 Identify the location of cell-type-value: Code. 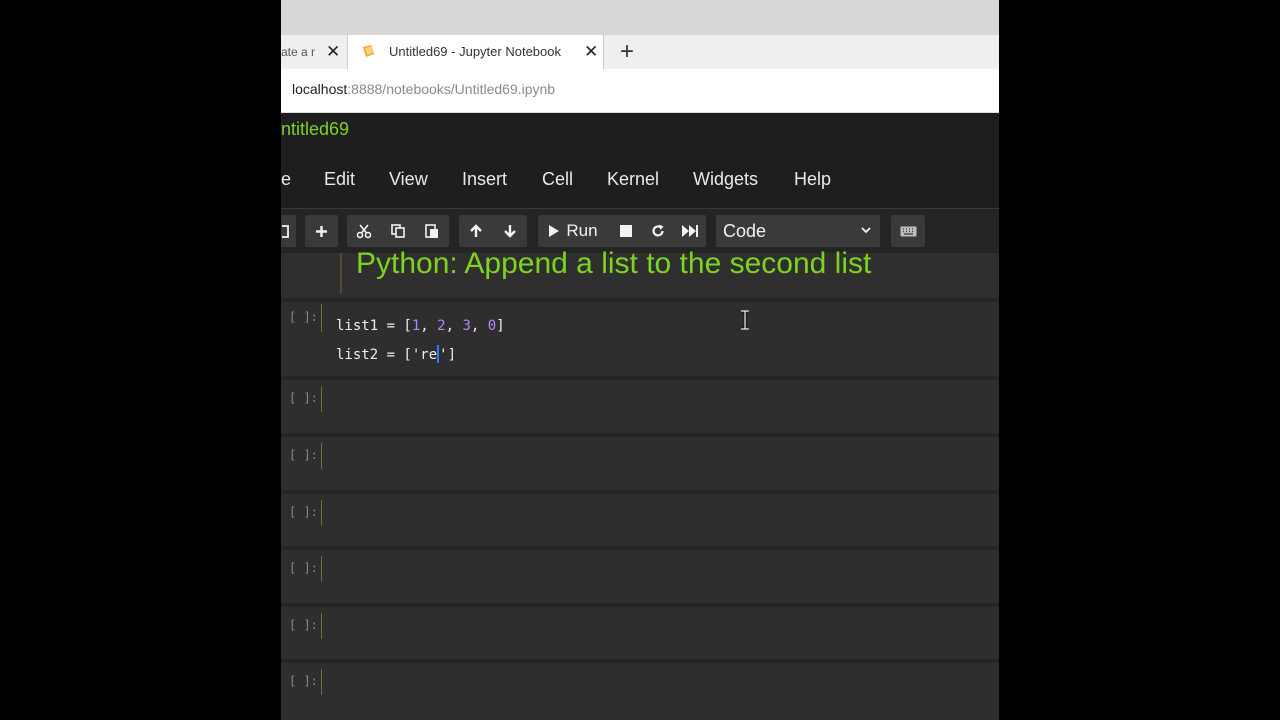
(745, 231).